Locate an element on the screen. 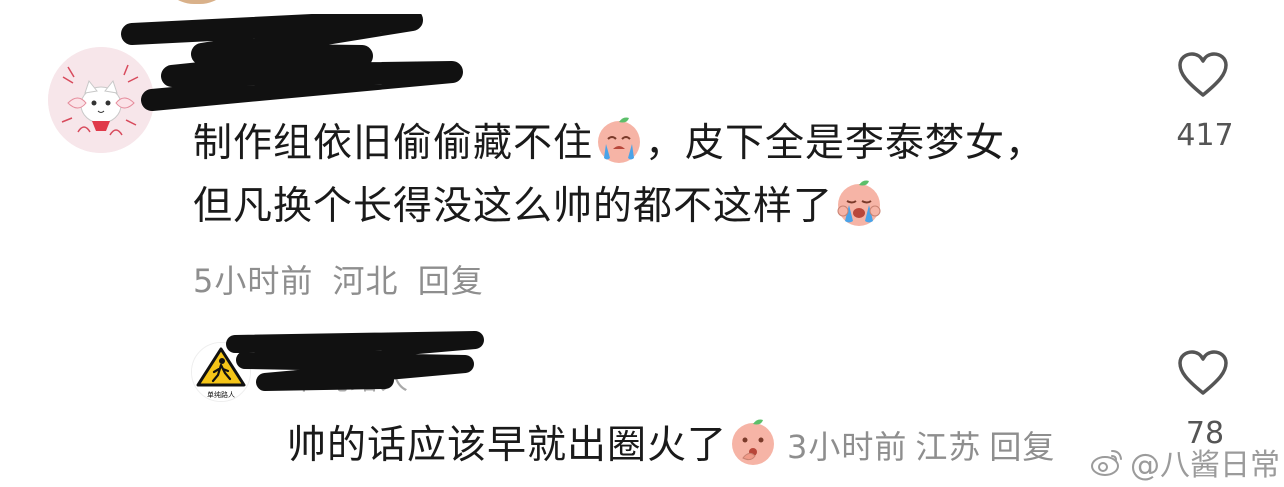 This screenshot has width=1284, height=487. previous-avatar-fragment is located at coordinates (197, 2).